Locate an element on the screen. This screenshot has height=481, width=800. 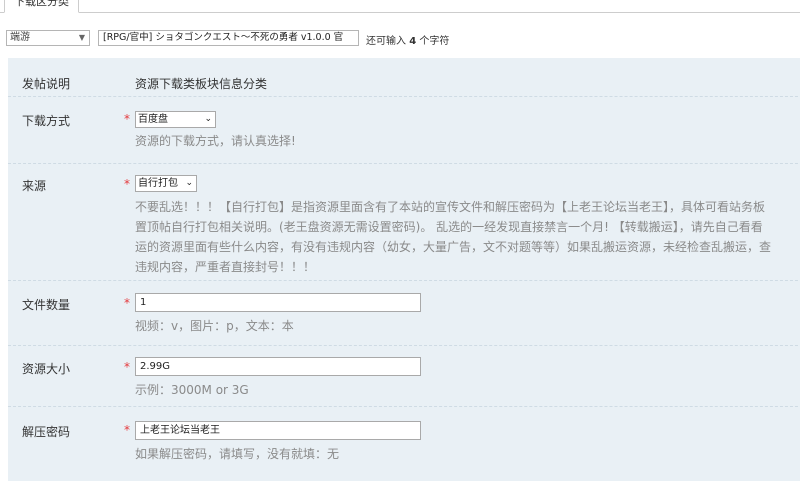
password-label: 解压密码 is located at coordinates (46, 432).